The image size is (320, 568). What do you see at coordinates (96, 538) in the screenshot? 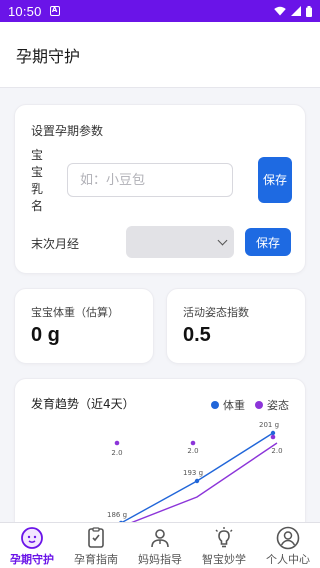
I see `checklist-icon` at bounding box center [96, 538].